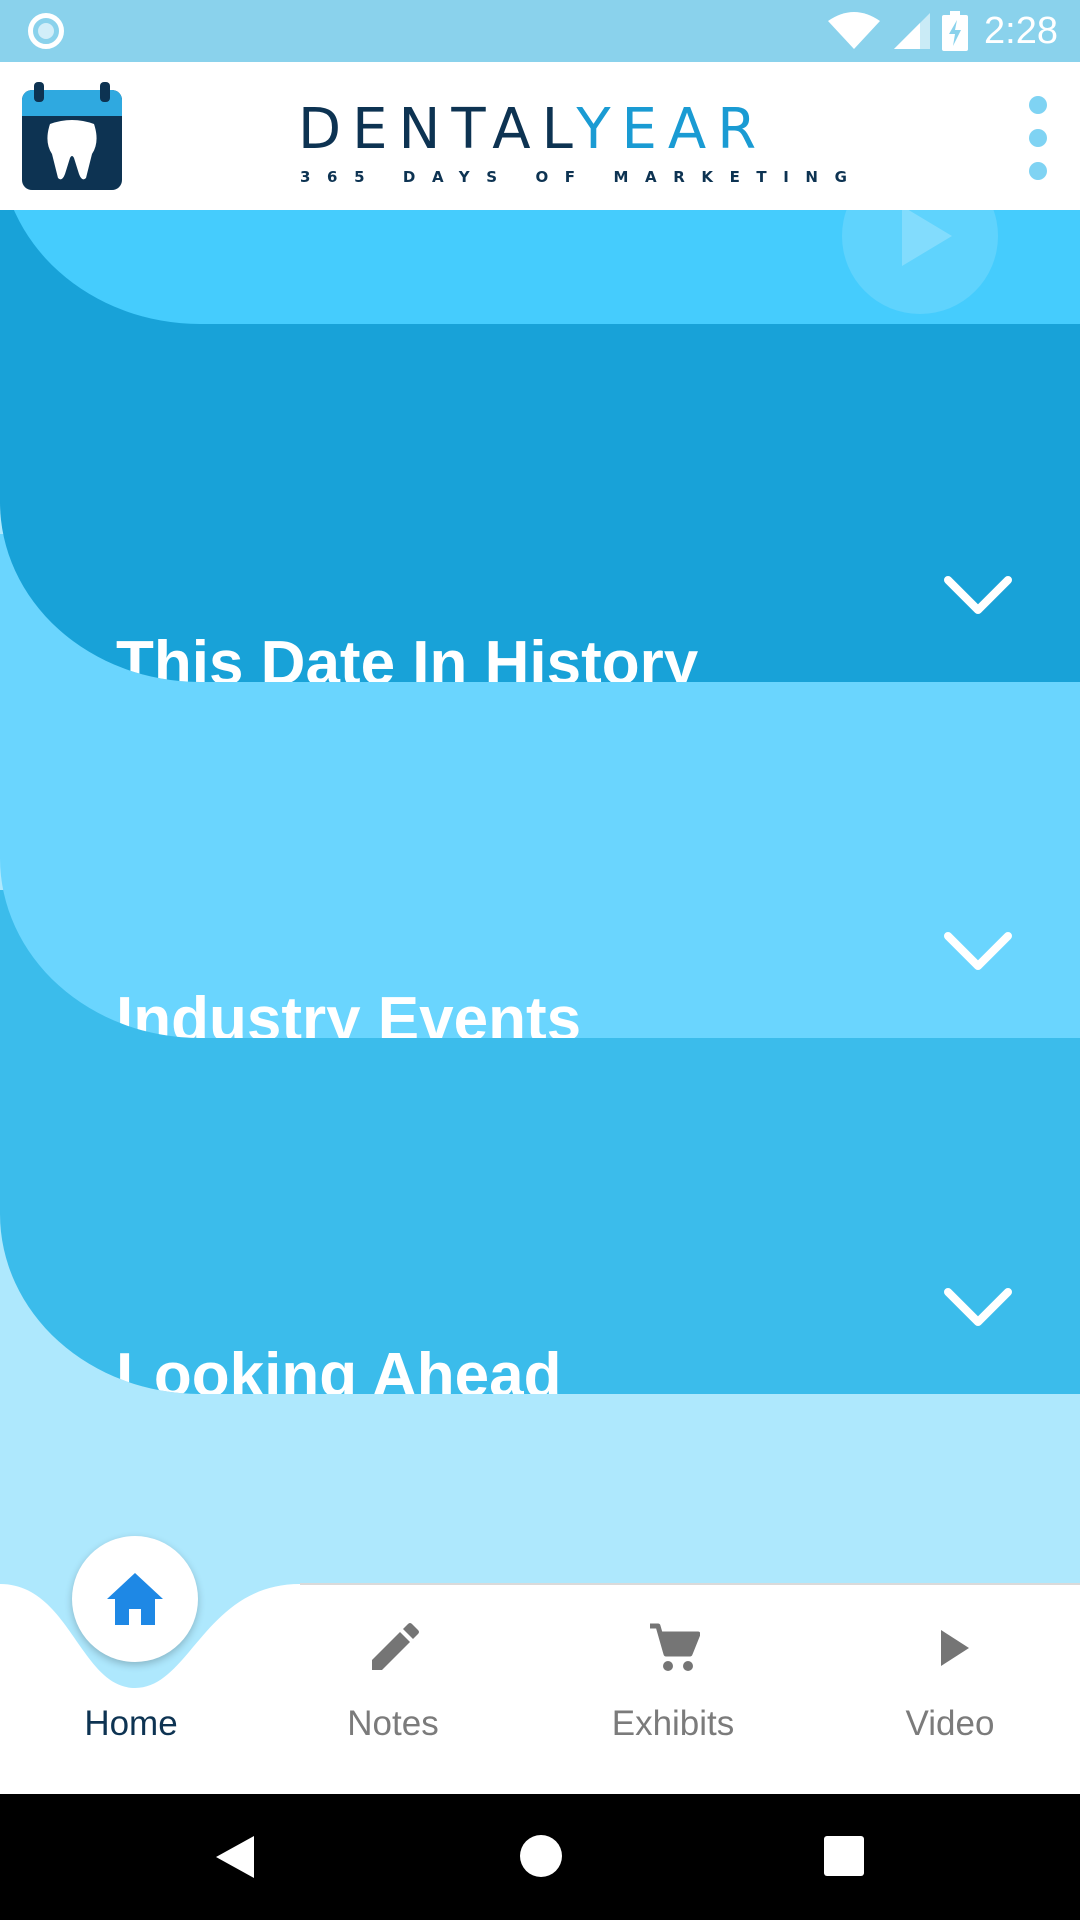 The image size is (1080, 1920). What do you see at coordinates (675, 1647) in the screenshot?
I see `cart-icon` at bounding box center [675, 1647].